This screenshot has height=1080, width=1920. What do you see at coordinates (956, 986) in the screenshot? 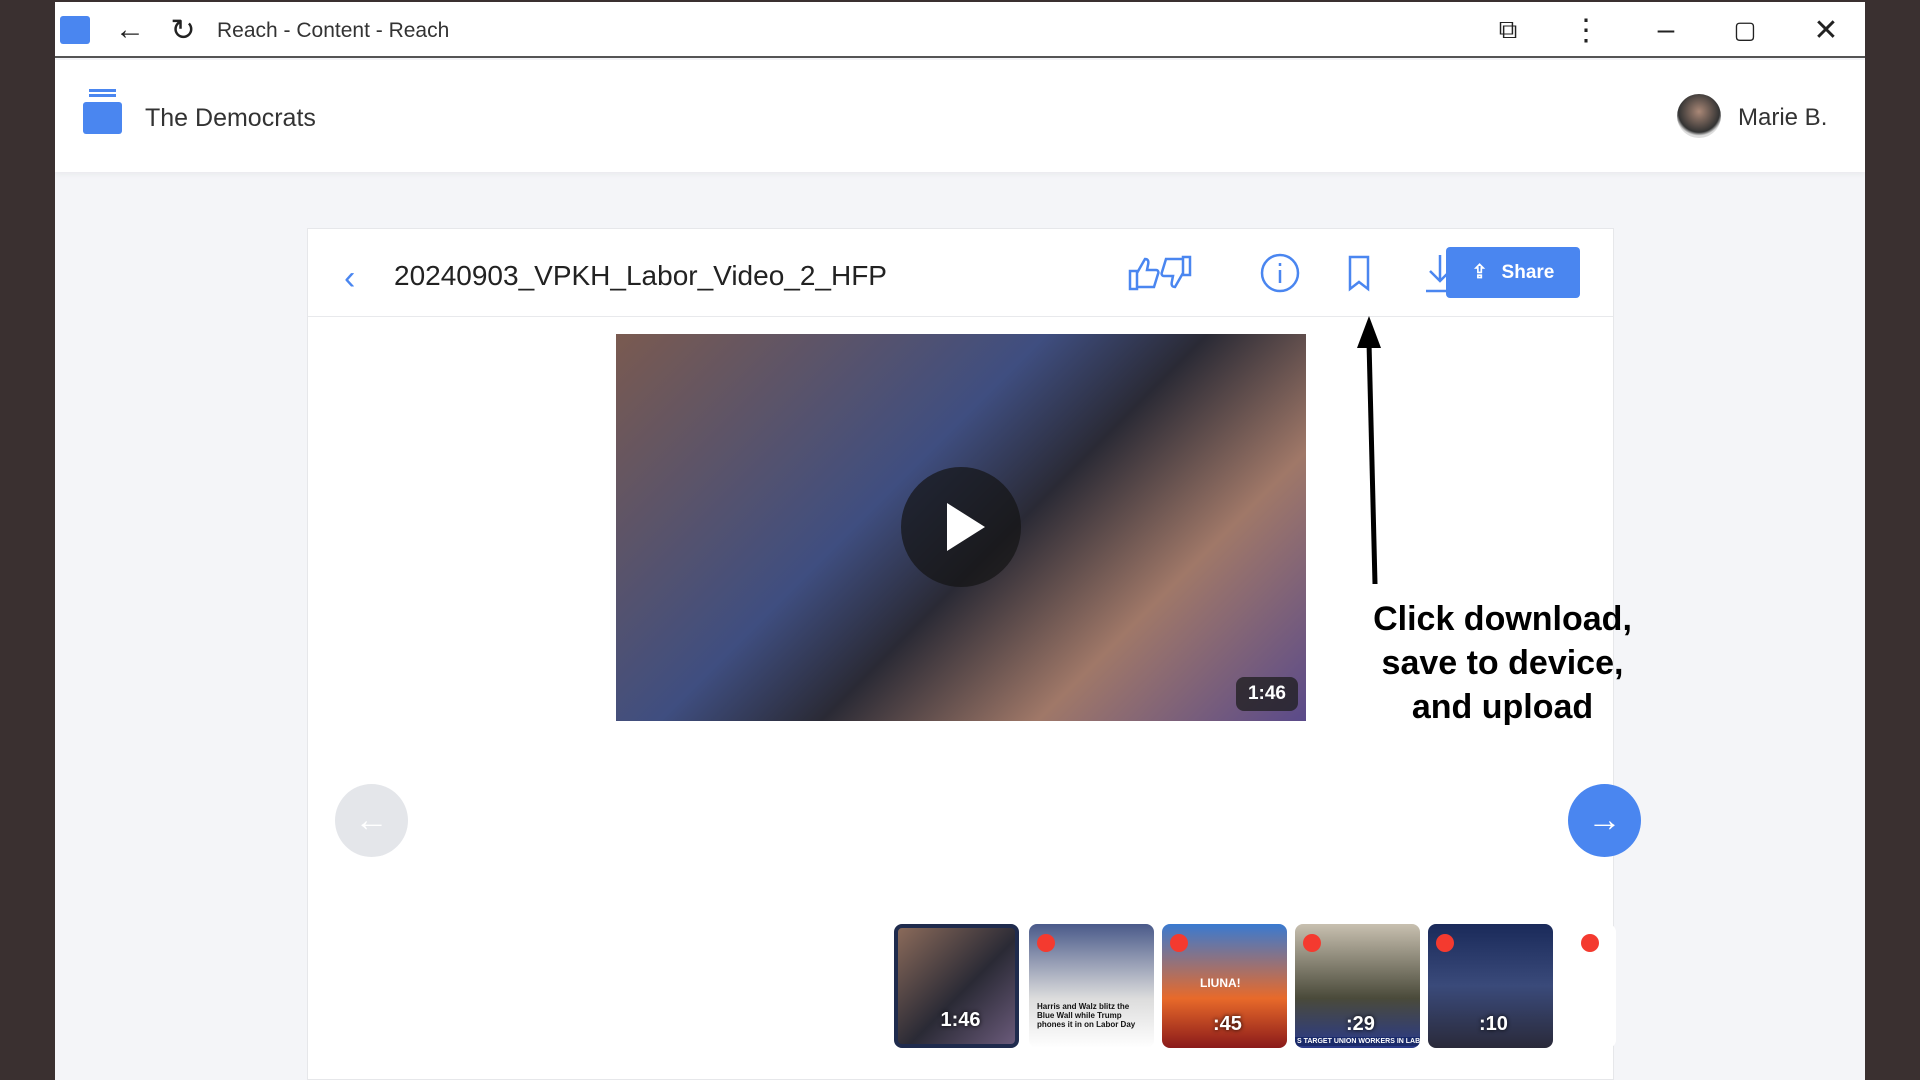
I see `thumbnail: 1:46` at bounding box center [956, 986].